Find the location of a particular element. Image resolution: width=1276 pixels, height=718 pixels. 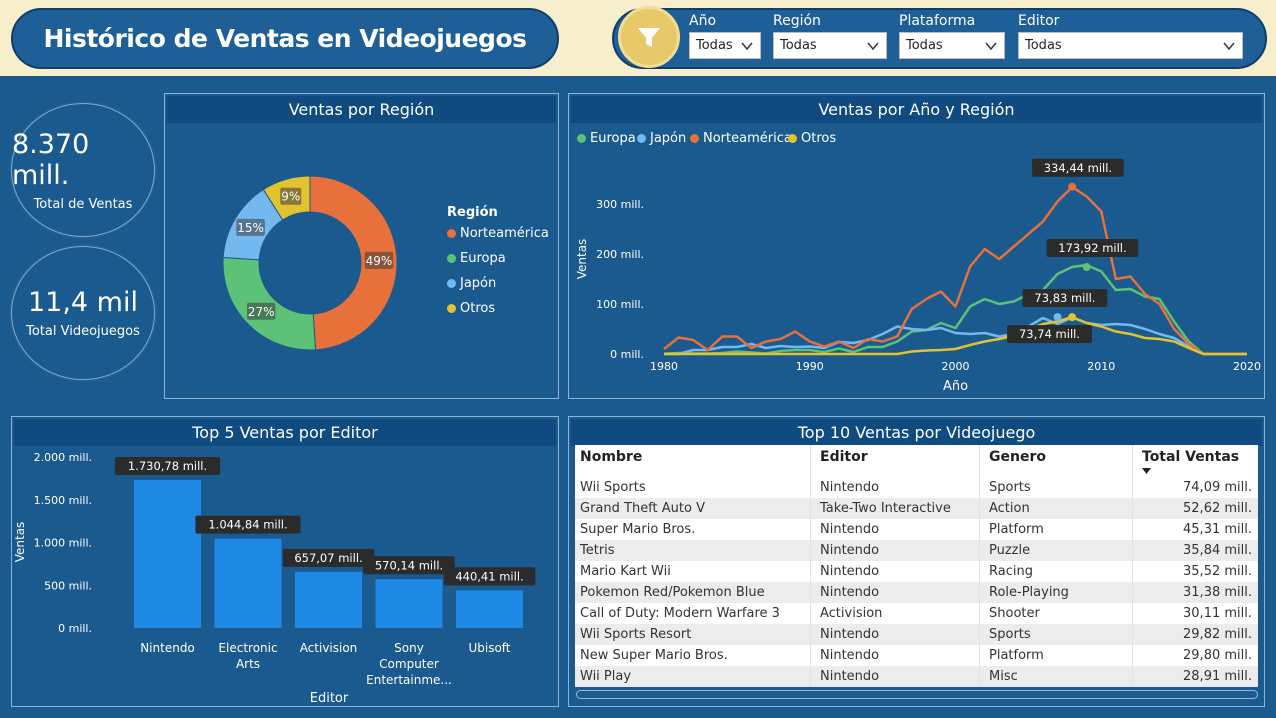

cell-total-sales: 30,11 mill. is located at coordinates (1217, 613).